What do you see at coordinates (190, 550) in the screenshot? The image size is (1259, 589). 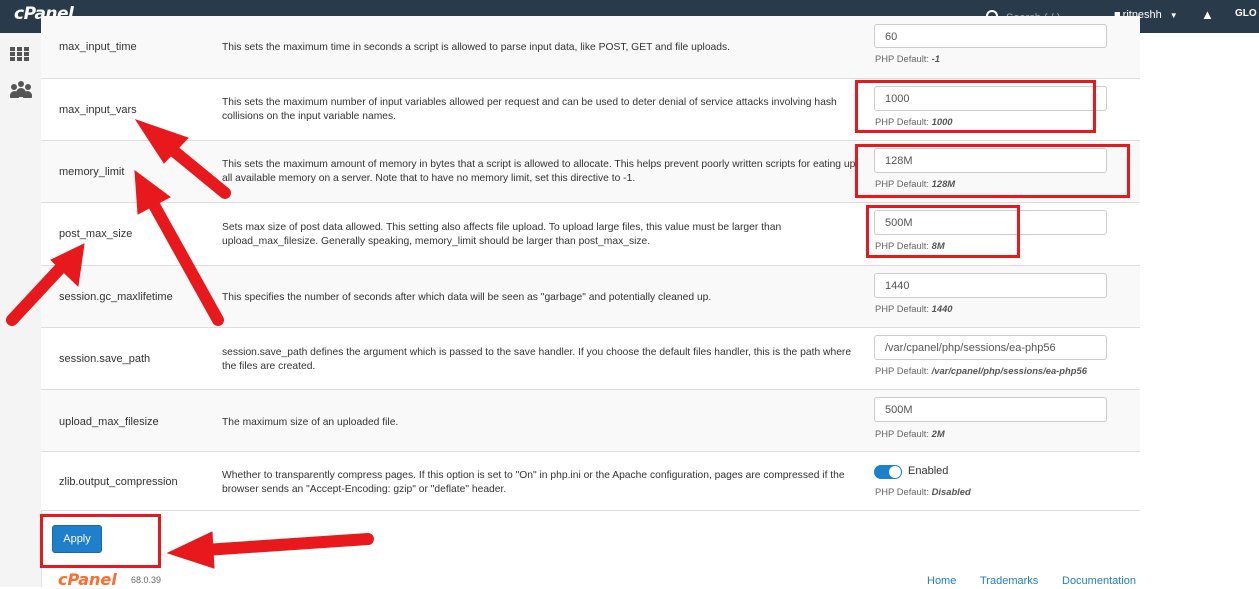 I see `annotation-arrow-head` at bounding box center [190, 550].